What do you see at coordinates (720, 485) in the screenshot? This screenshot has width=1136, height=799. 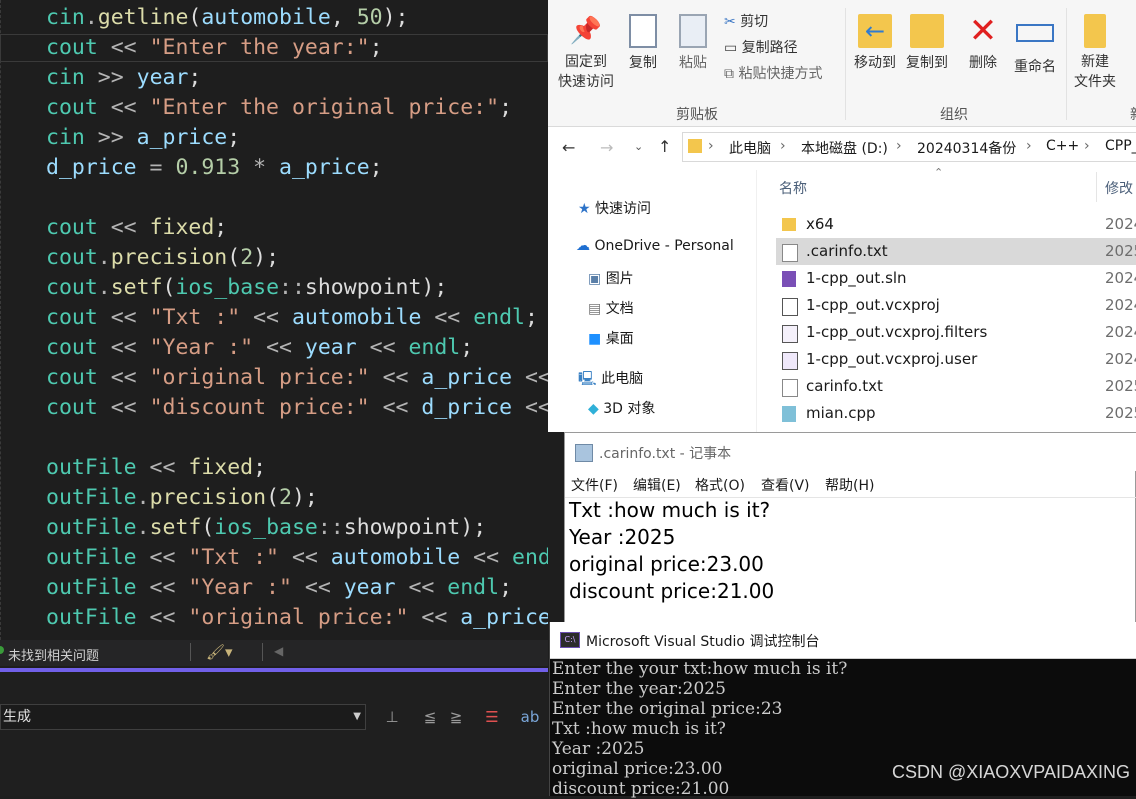 I see `menu-format: 格式(O)` at bounding box center [720, 485].